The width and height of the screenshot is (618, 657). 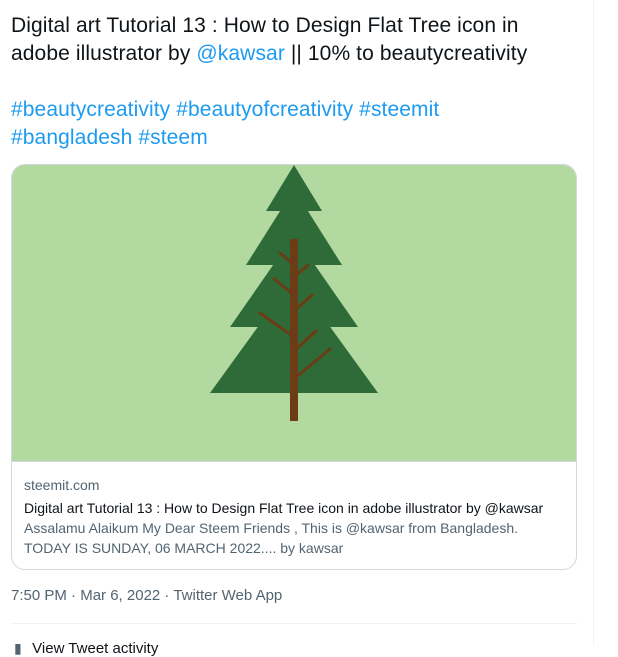 What do you see at coordinates (39, 595) in the screenshot?
I see `tweet-time-link: 7:50 PM` at bounding box center [39, 595].